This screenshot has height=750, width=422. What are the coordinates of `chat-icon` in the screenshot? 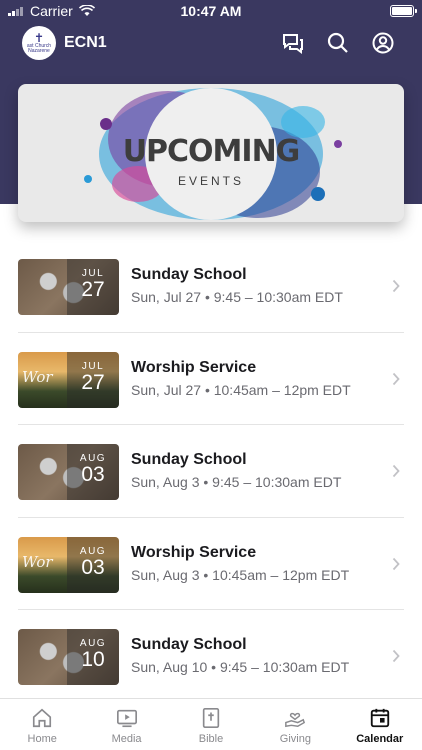 It's located at (293, 44).